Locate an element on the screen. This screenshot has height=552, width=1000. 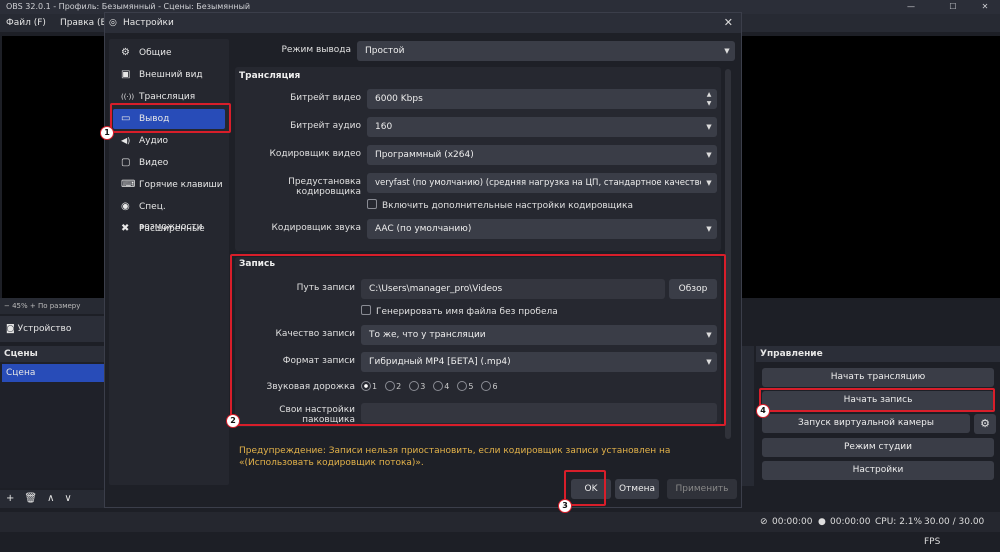
menu-edit: Правка (E) is located at coordinates (85, 23).